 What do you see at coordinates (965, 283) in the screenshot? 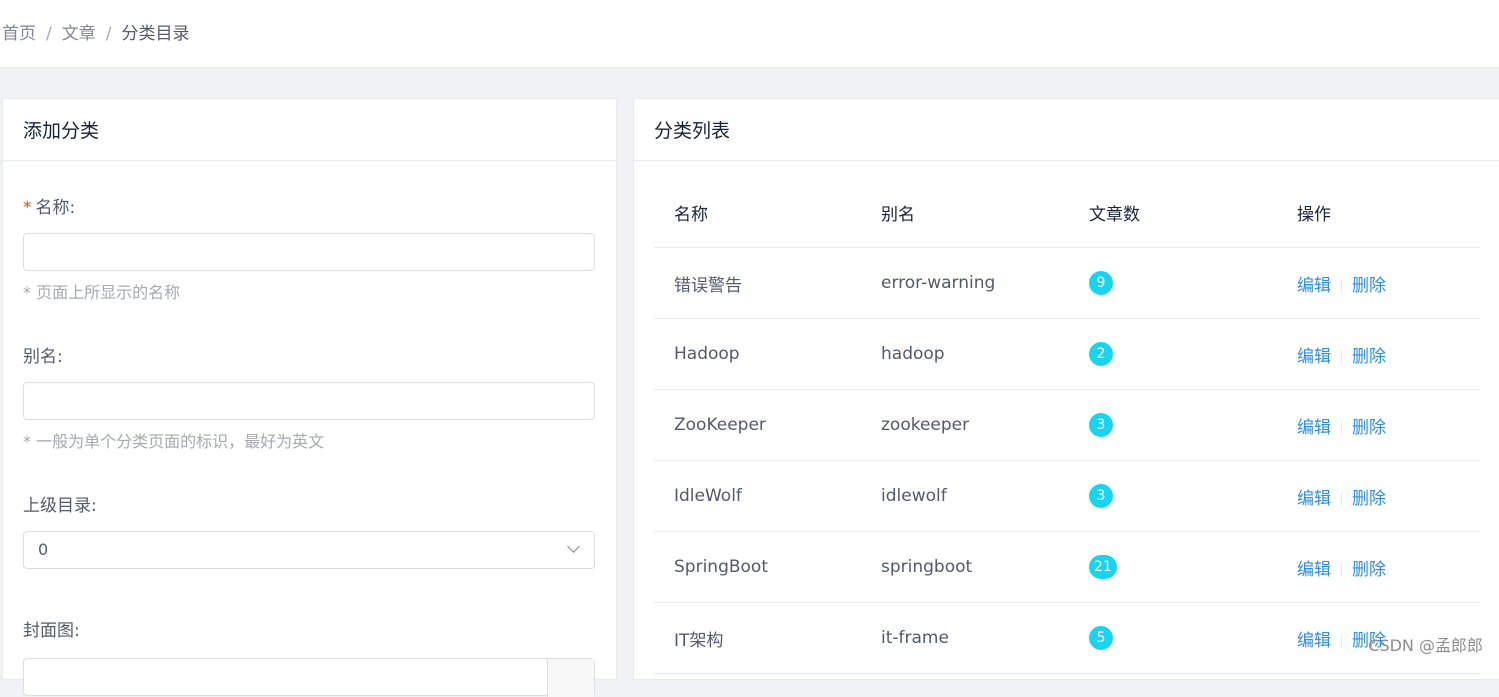
I see `cell-alias: error-warning` at bounding box center [965, 283].